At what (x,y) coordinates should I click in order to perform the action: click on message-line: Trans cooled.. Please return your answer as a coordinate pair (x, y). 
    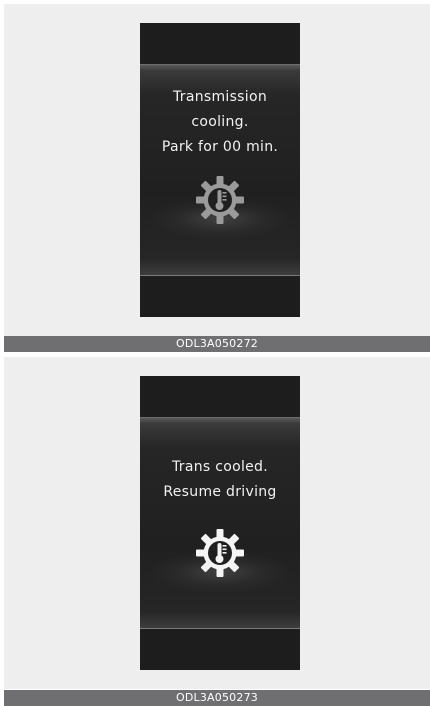
    Looking at the image, I should click on (219, 467).